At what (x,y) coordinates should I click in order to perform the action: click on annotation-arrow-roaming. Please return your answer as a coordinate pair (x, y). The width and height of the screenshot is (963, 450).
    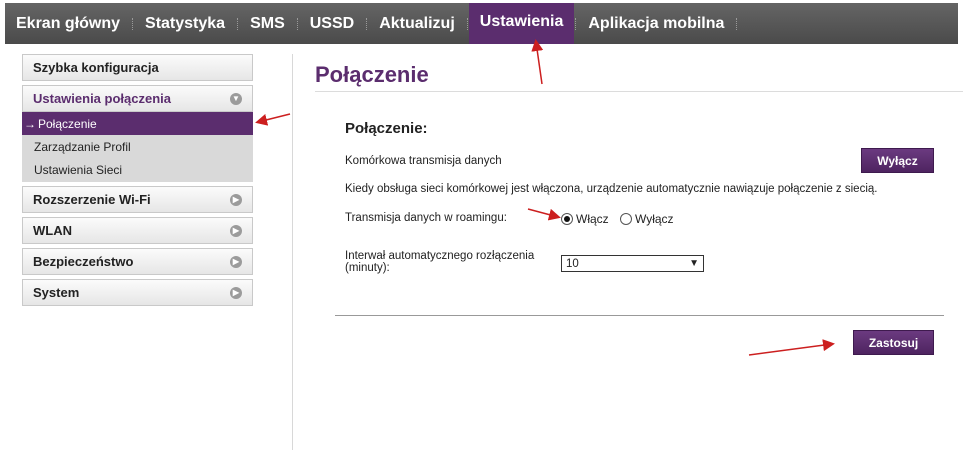
    Looking at the image, I should click on (544, 214).